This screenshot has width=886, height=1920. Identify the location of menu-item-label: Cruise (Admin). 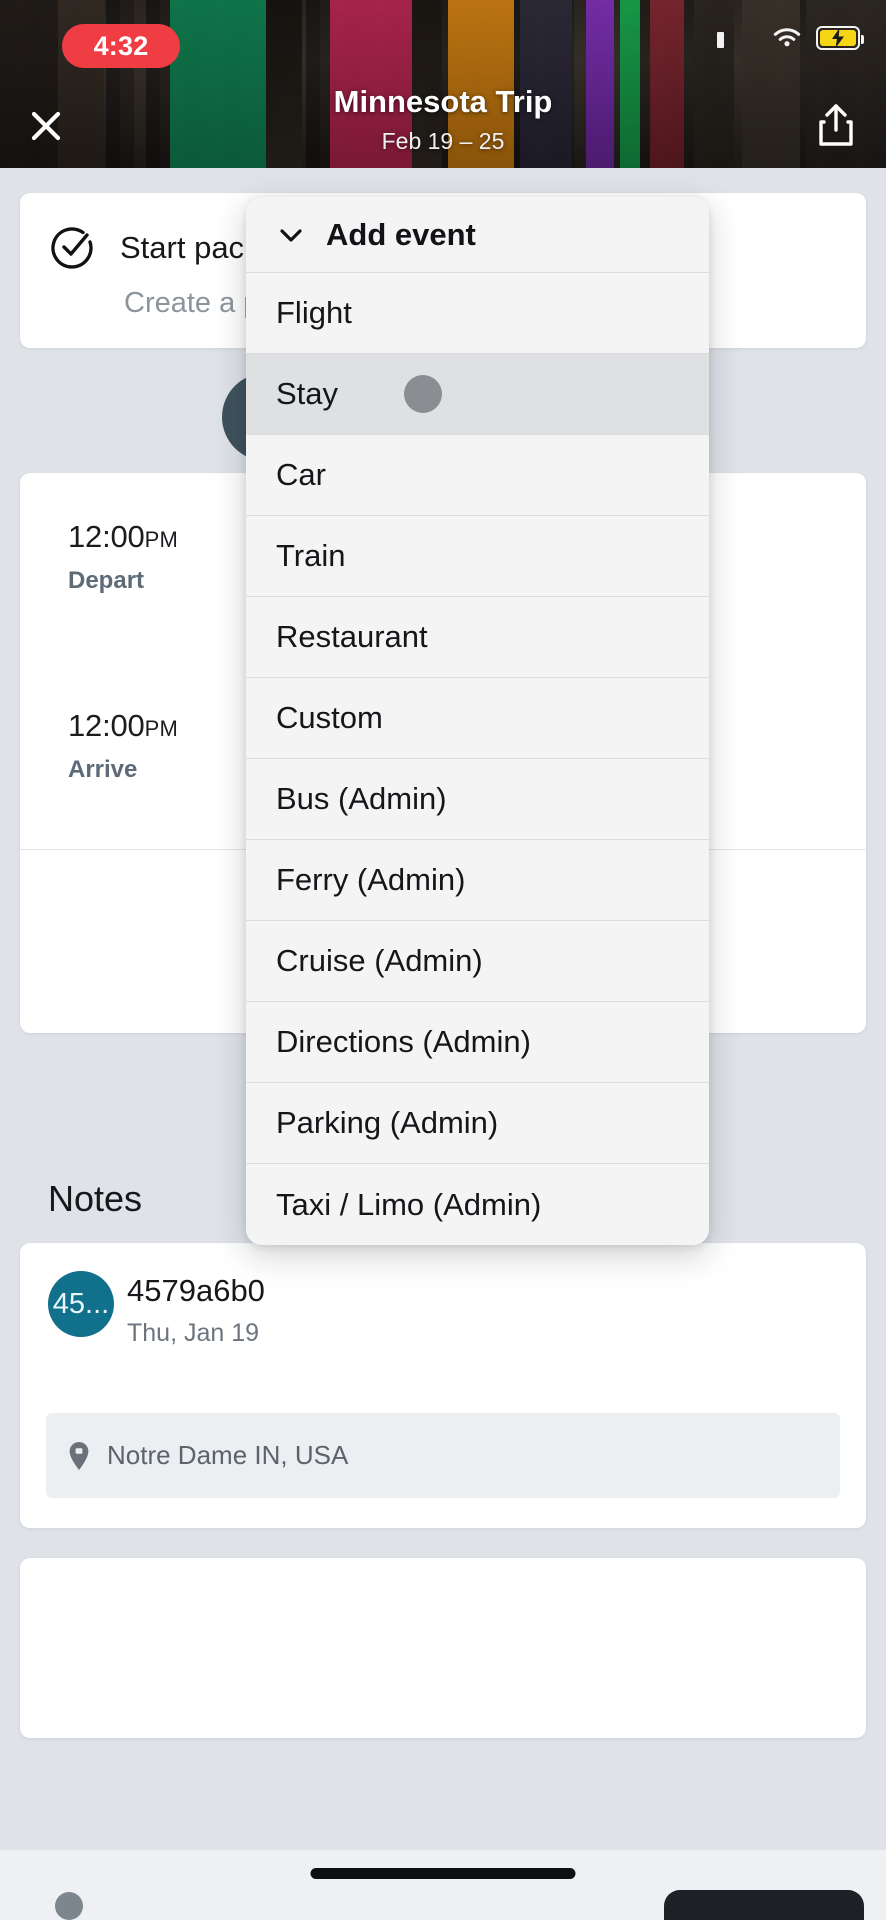
(379, 960).